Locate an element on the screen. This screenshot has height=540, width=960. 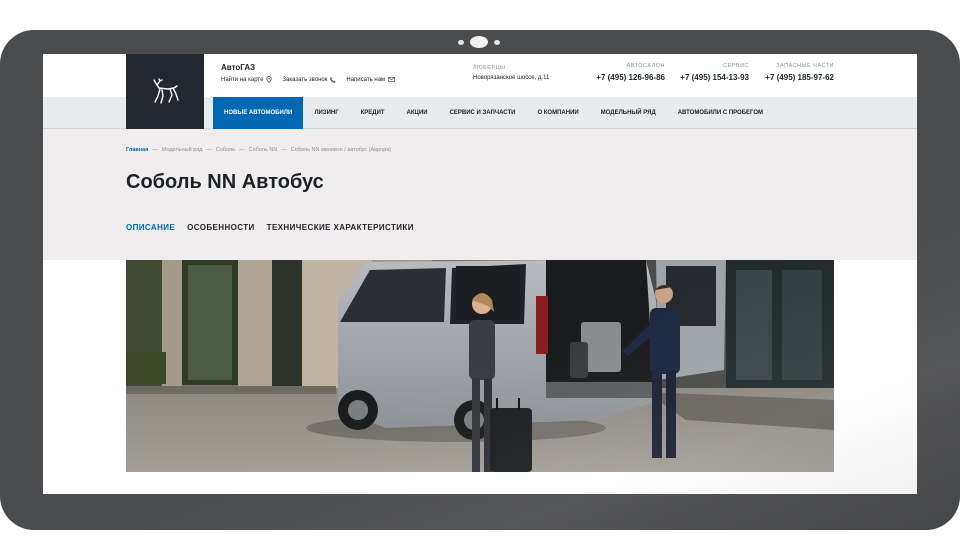
site-logo is located at coordinates (165, 91).